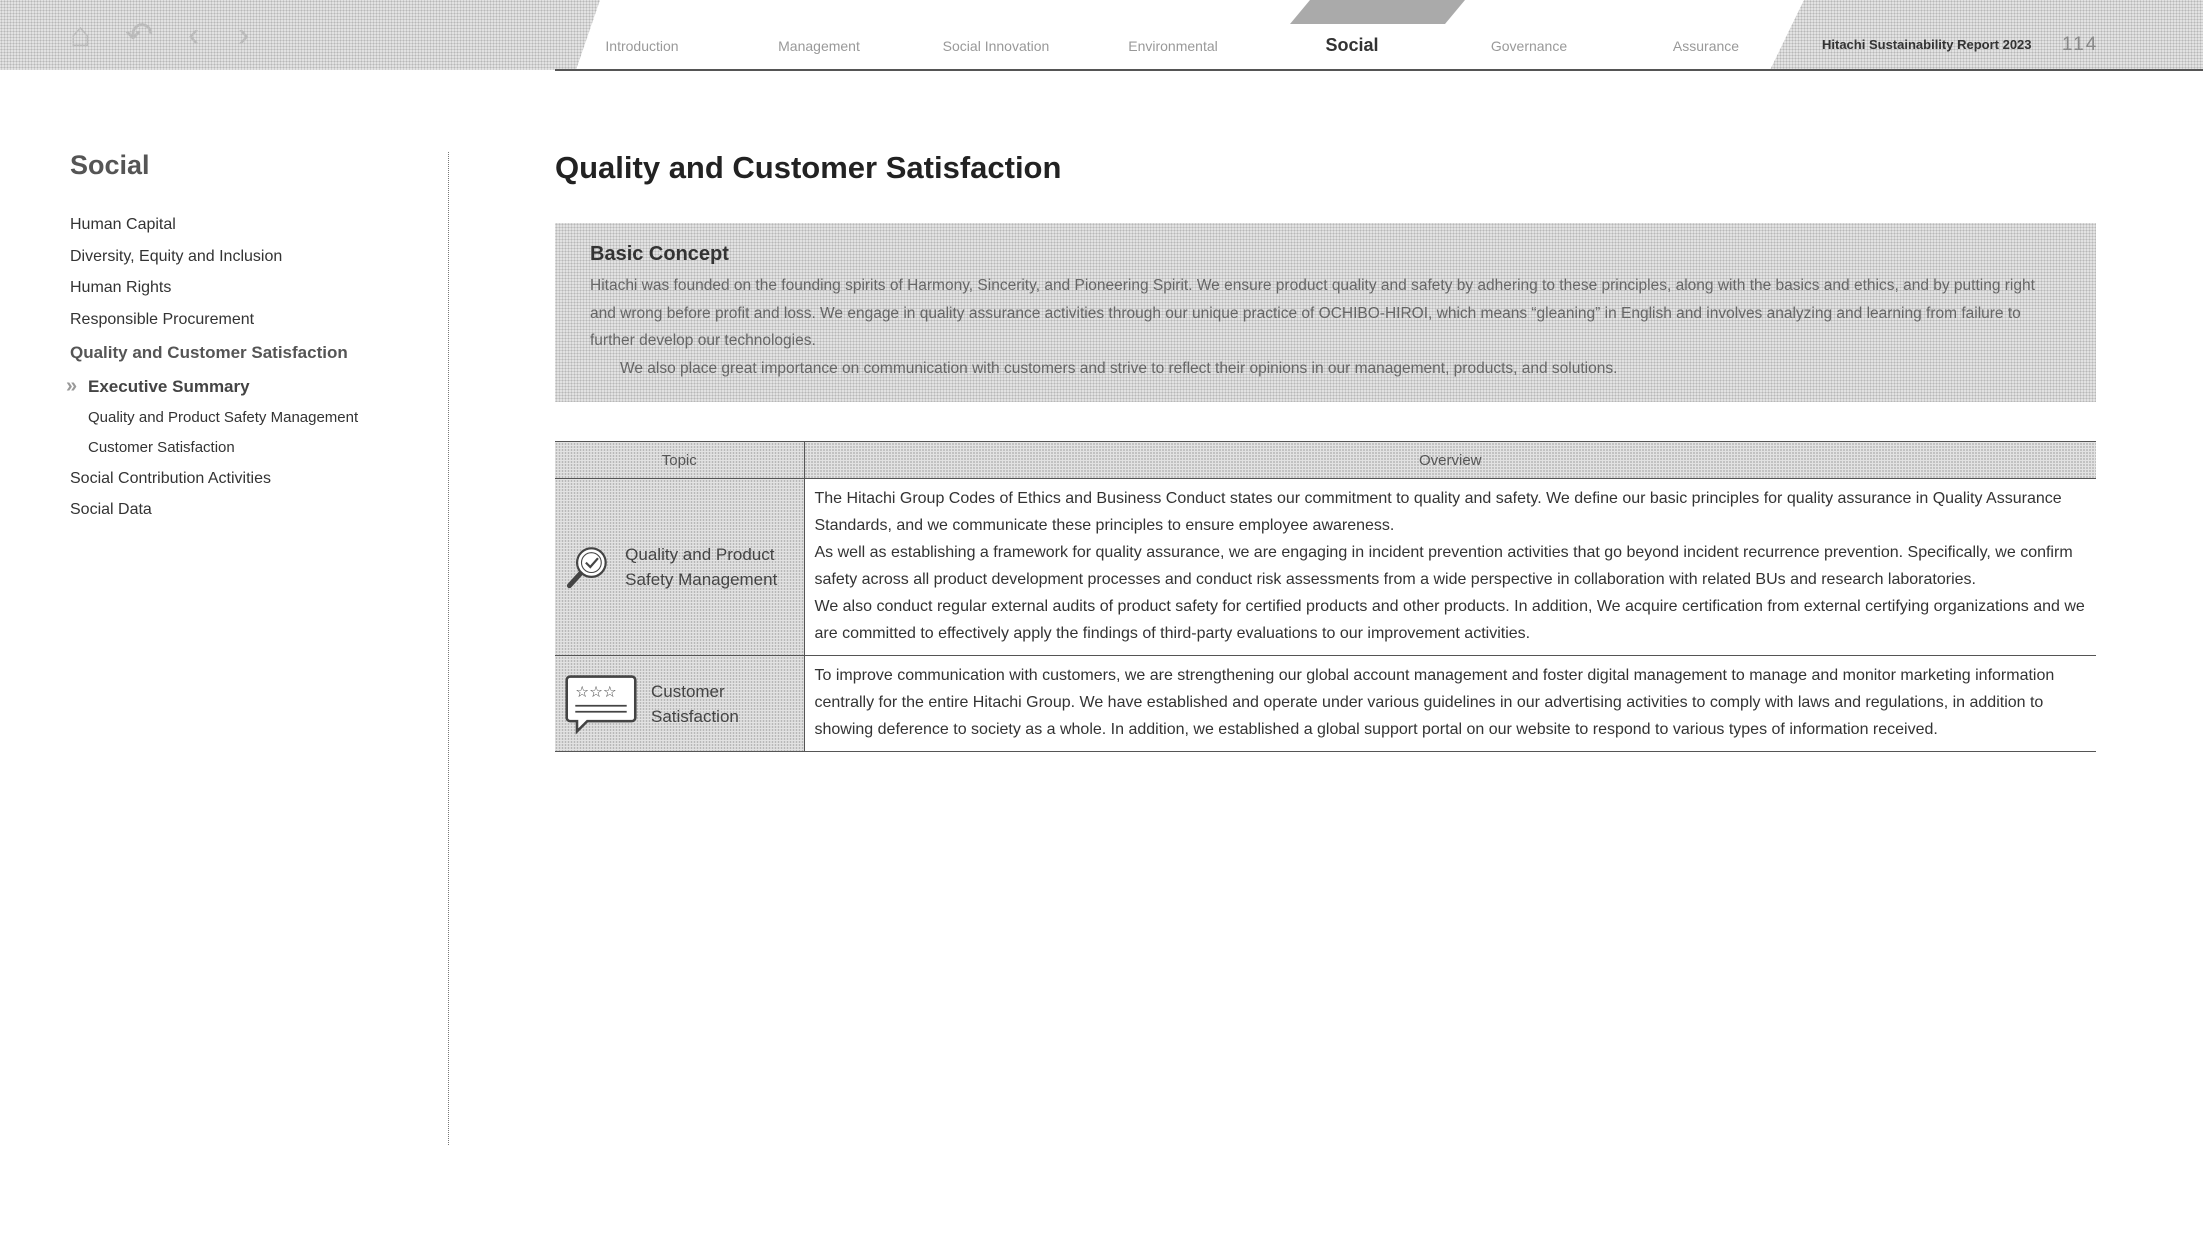 The height and width of the screenshot is (1240, 2203). Describe the element at coordinates (169, 386) in the screenshot. I see `sidebar-item-label: Executive Summary` at that location.